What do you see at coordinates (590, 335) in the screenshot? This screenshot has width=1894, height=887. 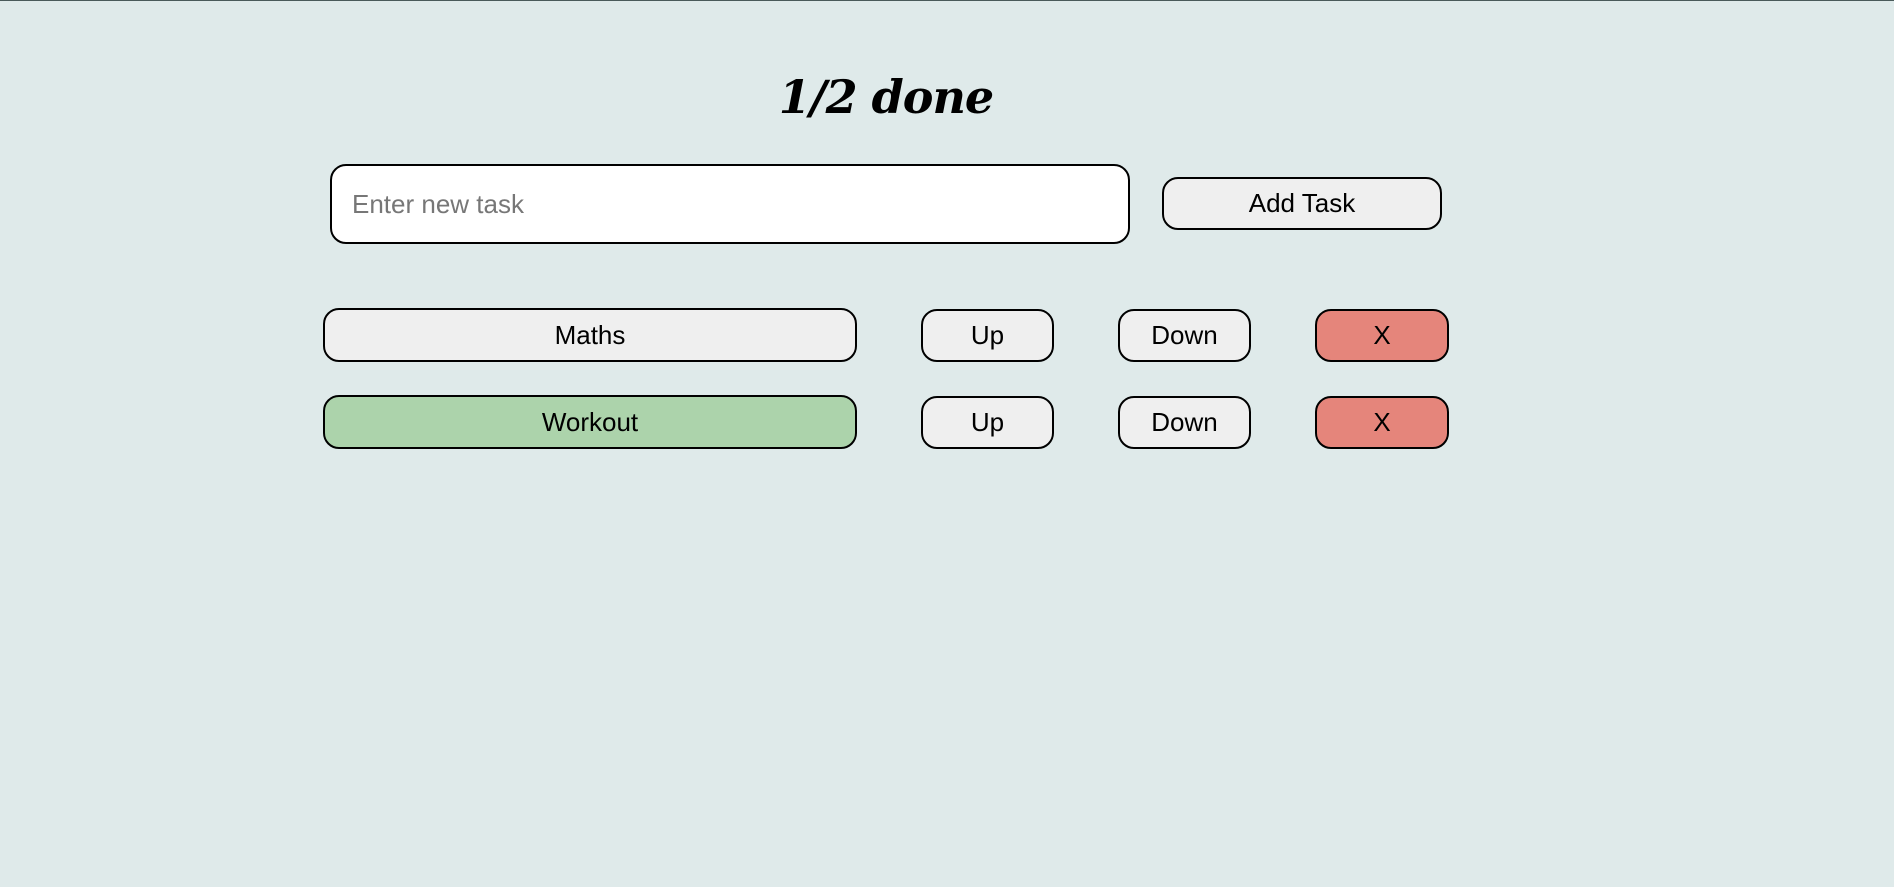 I see `task-item-maths: Maths` at bounding box center [590, 335].